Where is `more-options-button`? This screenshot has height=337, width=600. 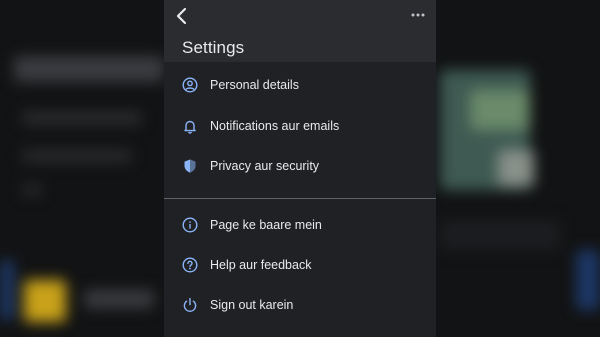 more-options-button is located at coordinates (418, 15).